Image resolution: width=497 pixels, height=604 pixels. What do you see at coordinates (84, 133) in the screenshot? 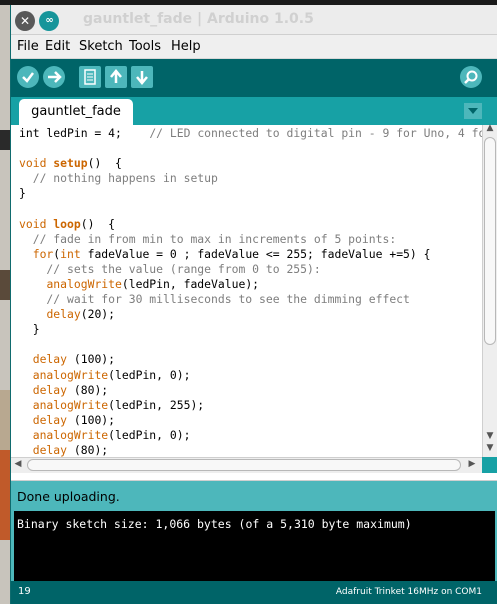
I see `code-token: int ledPin = 4;` at bounding box center [84, 133].